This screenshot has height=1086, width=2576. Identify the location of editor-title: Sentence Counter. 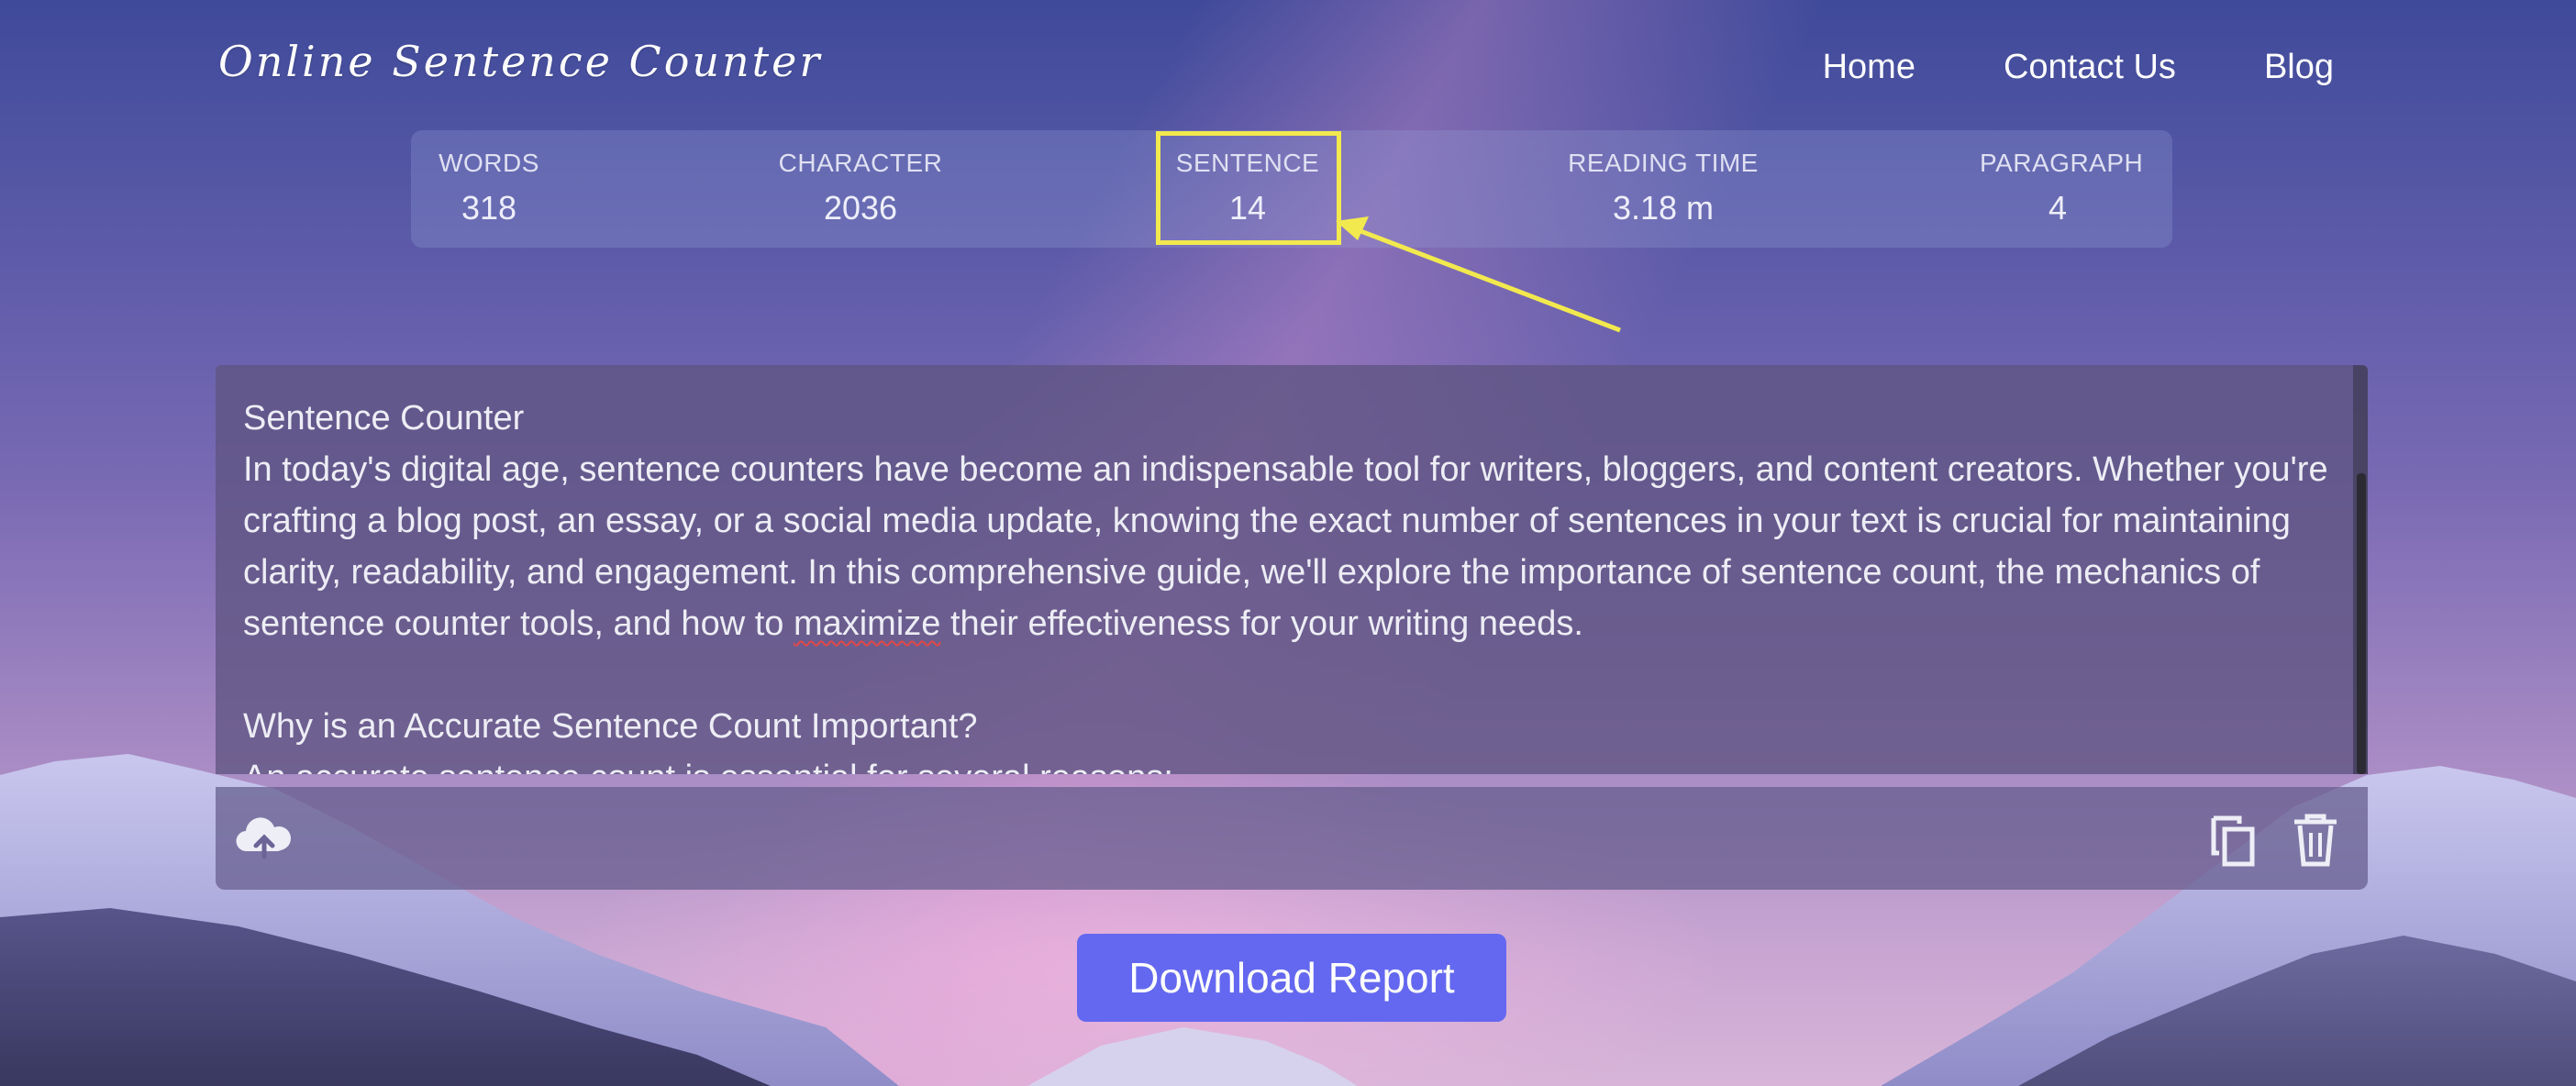
(384, 418).